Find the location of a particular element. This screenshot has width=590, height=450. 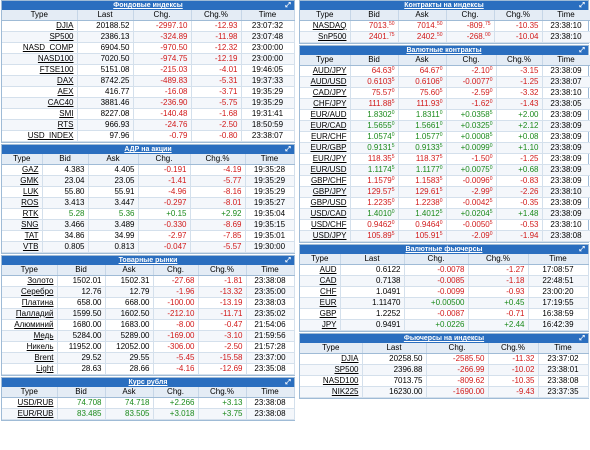

instrument-link: DJIA is located at coordinates (40, 26).